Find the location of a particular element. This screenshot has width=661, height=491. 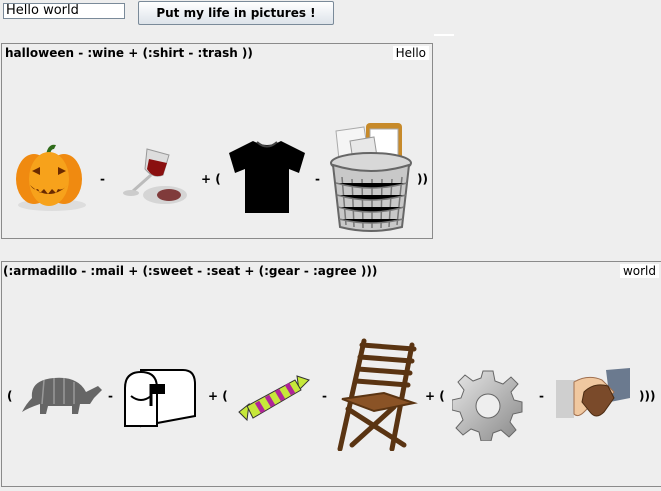

operator: ))) is located at coordinates (647, 396).